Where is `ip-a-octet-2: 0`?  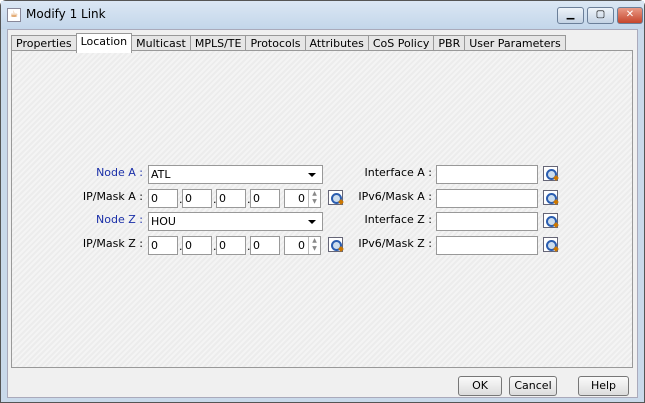
ip-a-octet-2: 0 is located at coordinates (197, 198).